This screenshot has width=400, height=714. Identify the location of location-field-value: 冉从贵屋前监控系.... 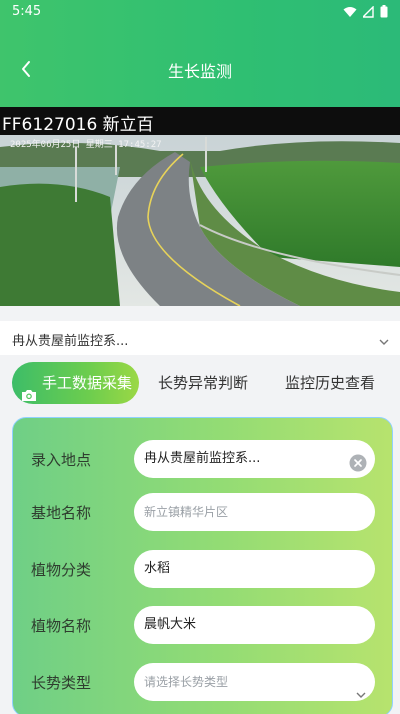
(202, 458).